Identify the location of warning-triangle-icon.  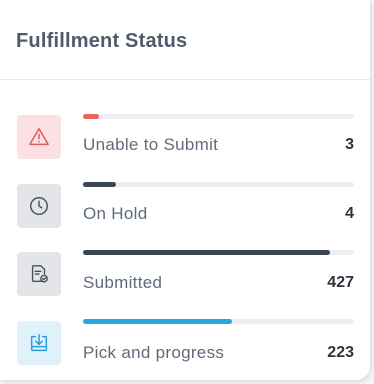
(39, 137).